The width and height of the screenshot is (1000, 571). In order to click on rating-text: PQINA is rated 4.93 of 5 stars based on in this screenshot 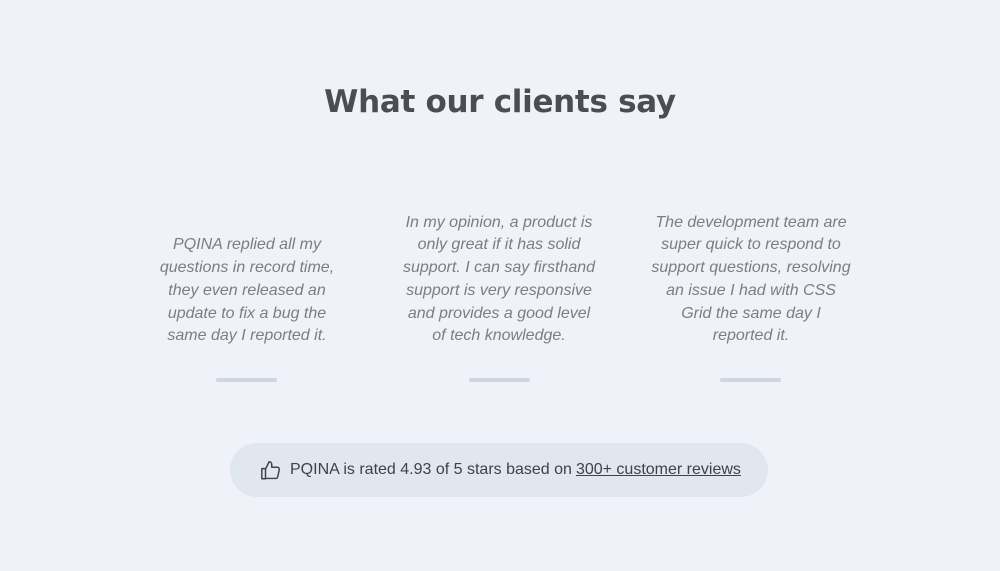, I will do `click(431, 469)`.